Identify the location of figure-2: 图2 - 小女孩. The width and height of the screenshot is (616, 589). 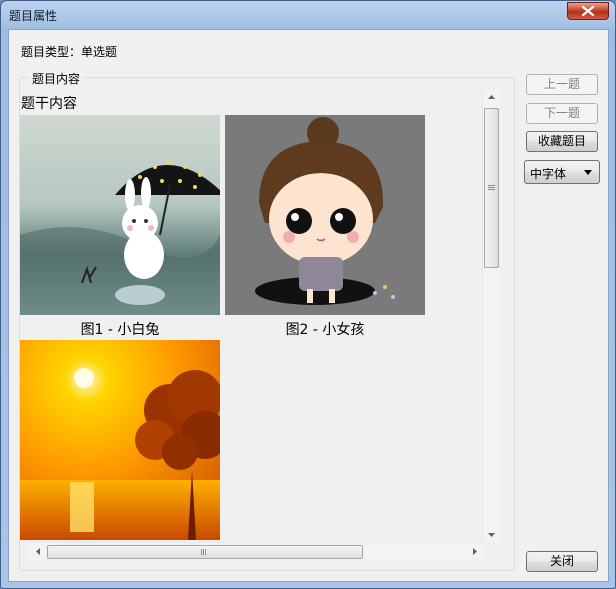
(325, 227).